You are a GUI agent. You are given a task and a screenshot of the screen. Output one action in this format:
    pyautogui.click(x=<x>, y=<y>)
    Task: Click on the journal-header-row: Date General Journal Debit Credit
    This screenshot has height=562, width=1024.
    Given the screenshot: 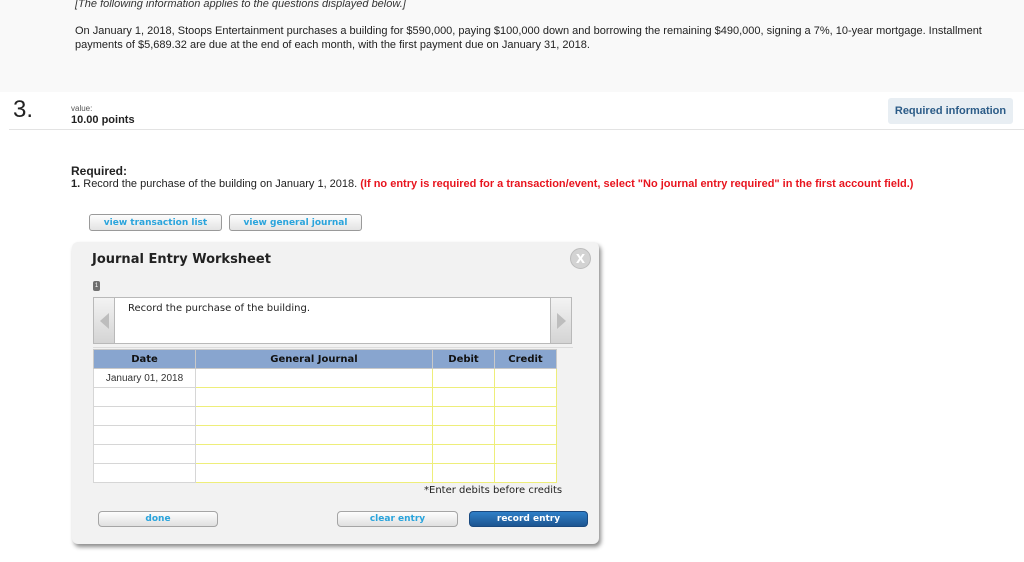 What is the action you would take?
    pyautogui.click(x=325, y=359)
    